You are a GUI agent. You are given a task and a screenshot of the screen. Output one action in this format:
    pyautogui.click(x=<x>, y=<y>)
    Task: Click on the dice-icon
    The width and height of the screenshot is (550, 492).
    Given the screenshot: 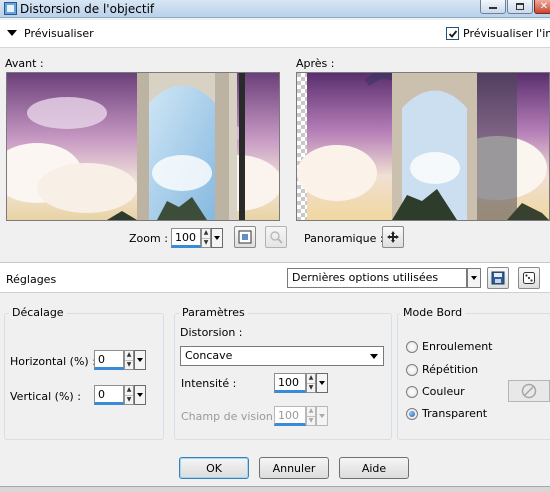 What is the action you would take?
    pyautogui.click(x=529, y=278)
    